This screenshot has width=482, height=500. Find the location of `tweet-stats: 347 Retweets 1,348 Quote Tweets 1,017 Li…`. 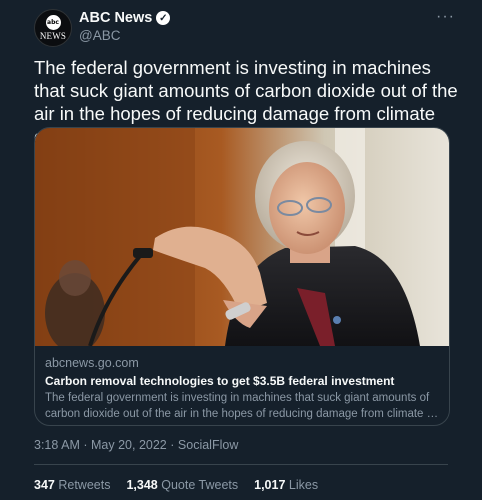

tweet-stats: 347 Retweets 1,348 Quote Tweets 1,017 Li… is located at coordinates (176, 485).